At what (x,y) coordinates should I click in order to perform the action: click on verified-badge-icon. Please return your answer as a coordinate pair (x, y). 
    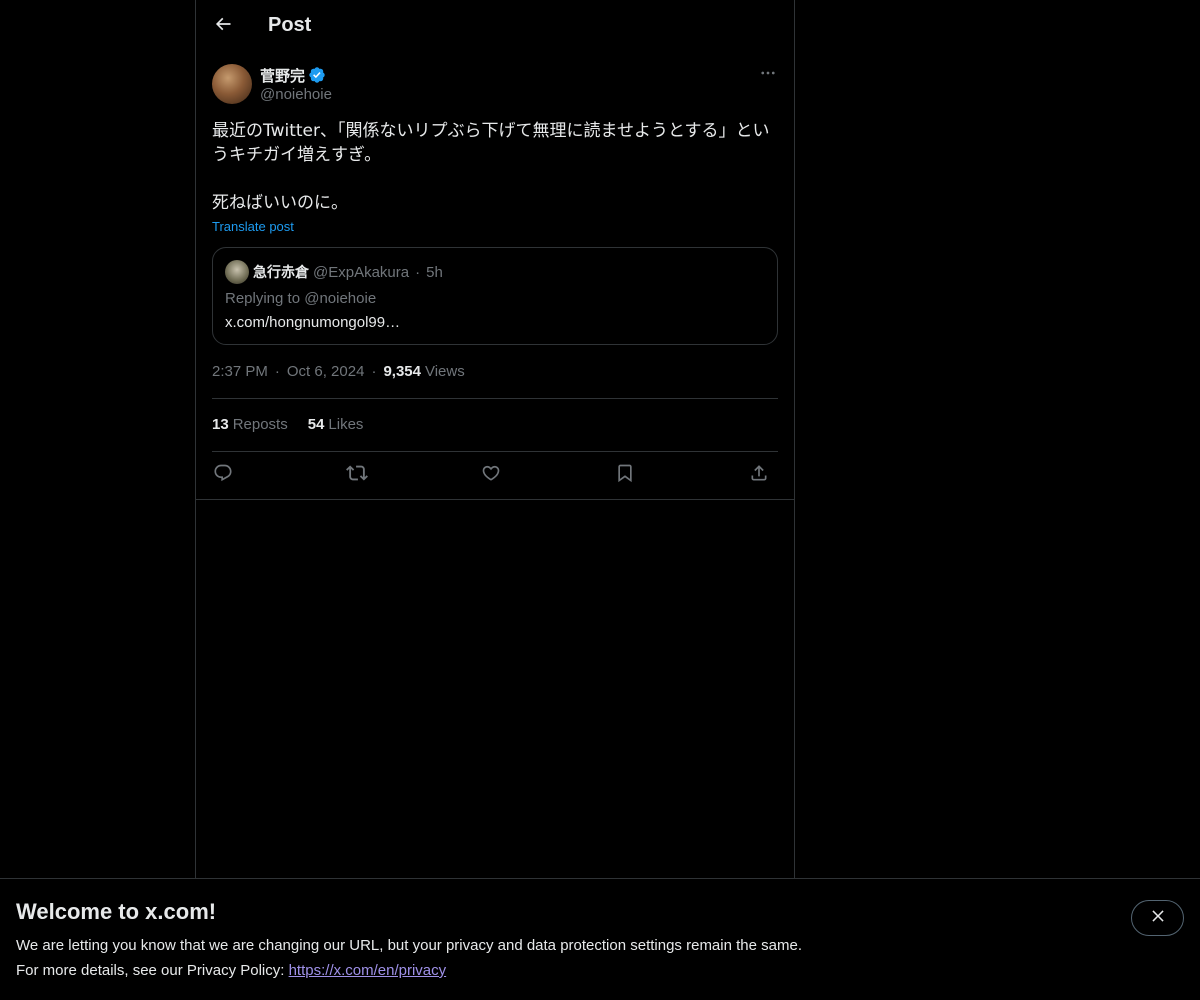
    Looking at the image, I should click on (317, 75).